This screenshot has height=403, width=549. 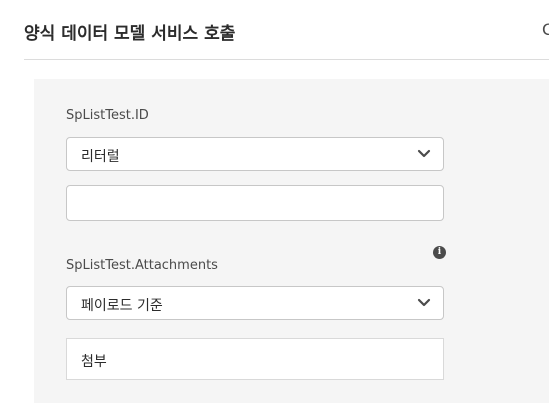 What do you see at coordinates (274, 30) in the screenshot?
I see `dialog-header: 양식 데이터 모델 서비스 호출 C` at bounding box center [274, 30].